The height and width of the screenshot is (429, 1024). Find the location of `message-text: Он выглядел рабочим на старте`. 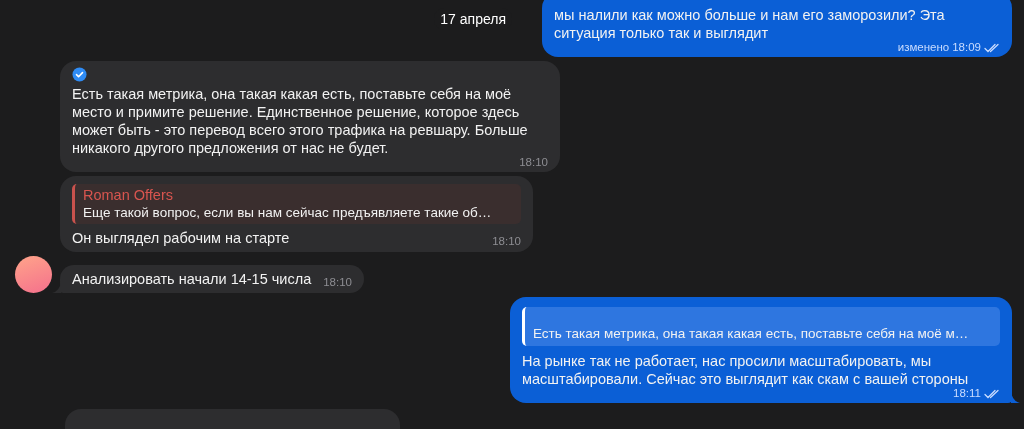

message-text: Он выглядел рабочим на старте is located at coordinates (181, 238).